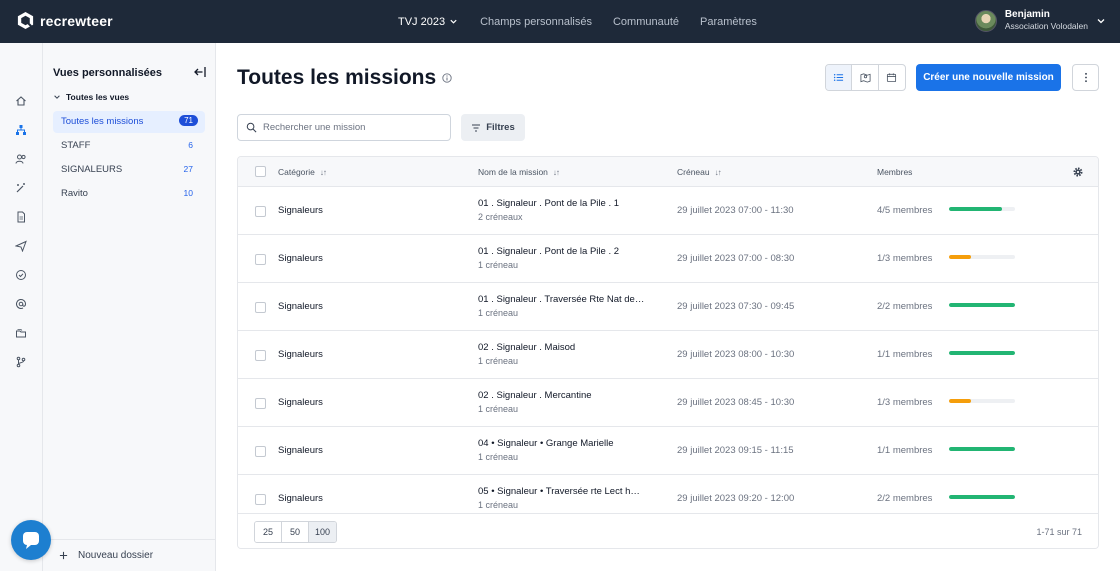 The height and width of the screenshot is (571, 1120). Describe the element at coordinates (129, 146) in the screenshot. I see `view-item-staff: STAFF 6` at that location.